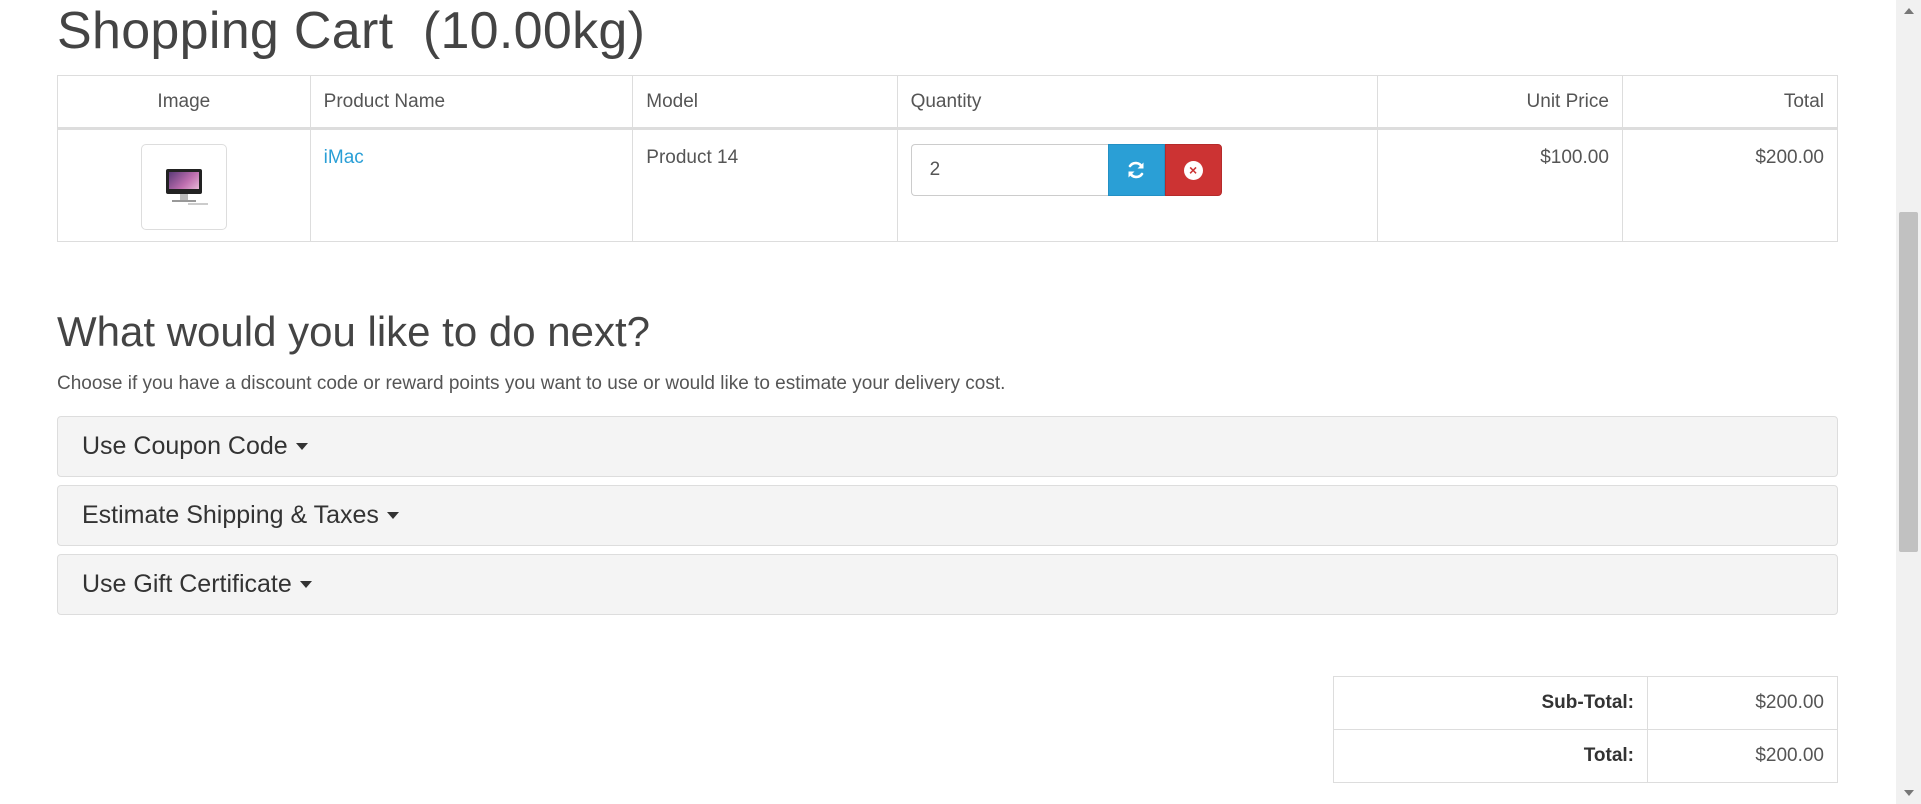 This screenshot has height=804, width=1921. I want to click on vertical-scrollbar, so click(1908, 402).